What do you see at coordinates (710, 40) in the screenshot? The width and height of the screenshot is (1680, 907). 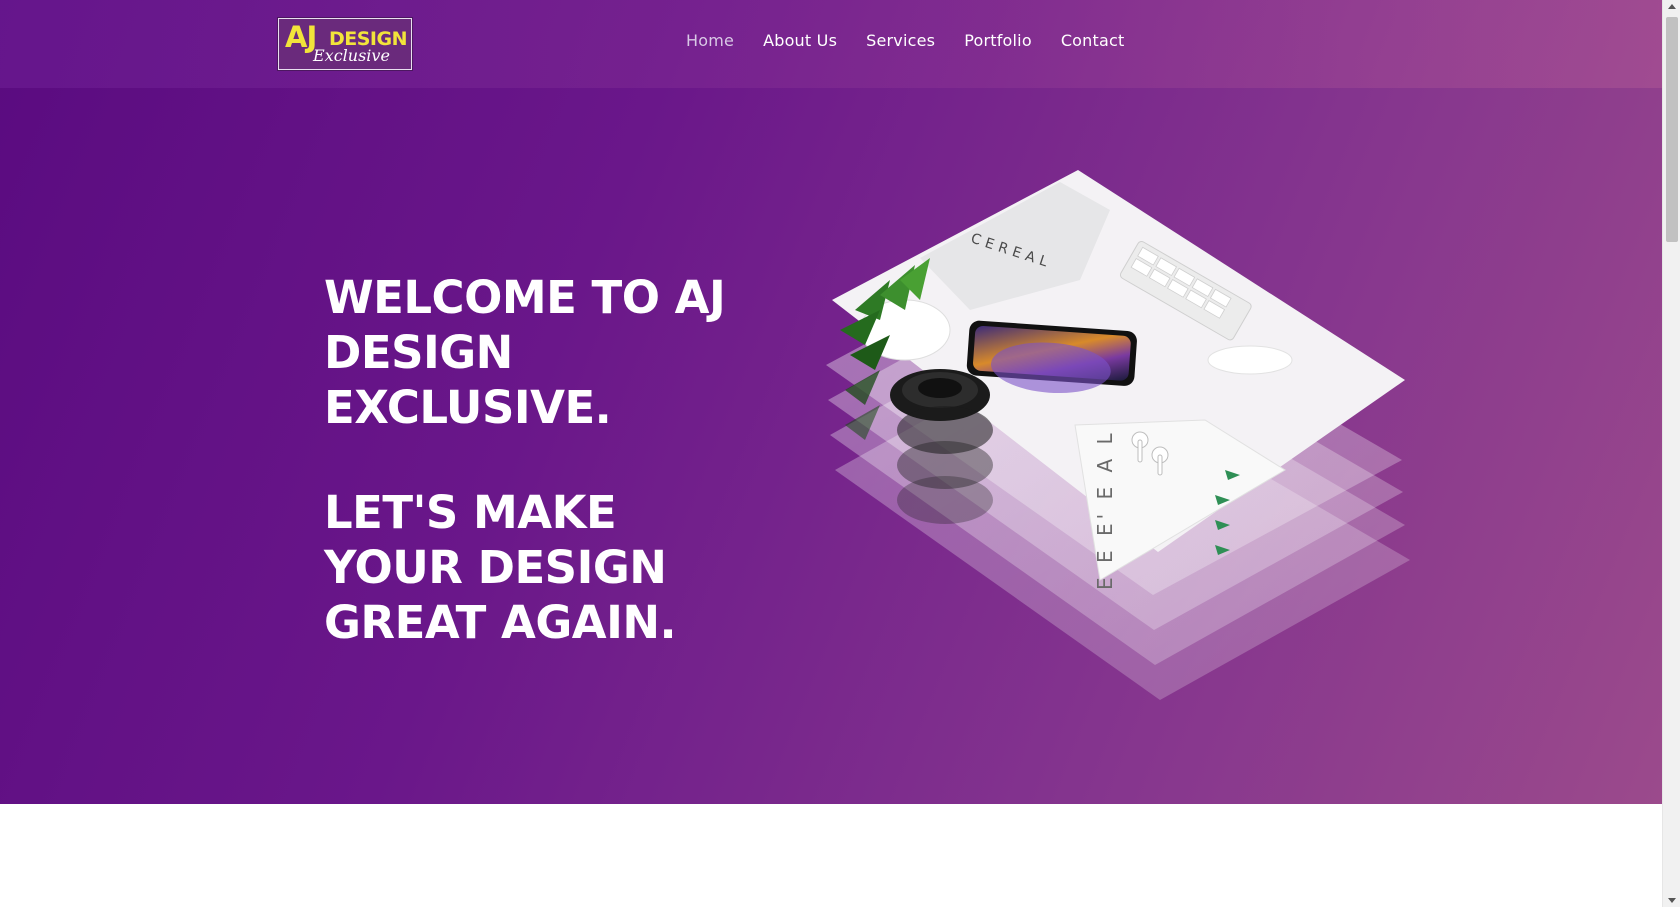 I see `nav-home-link: Home` at bounding box center [710, 40].